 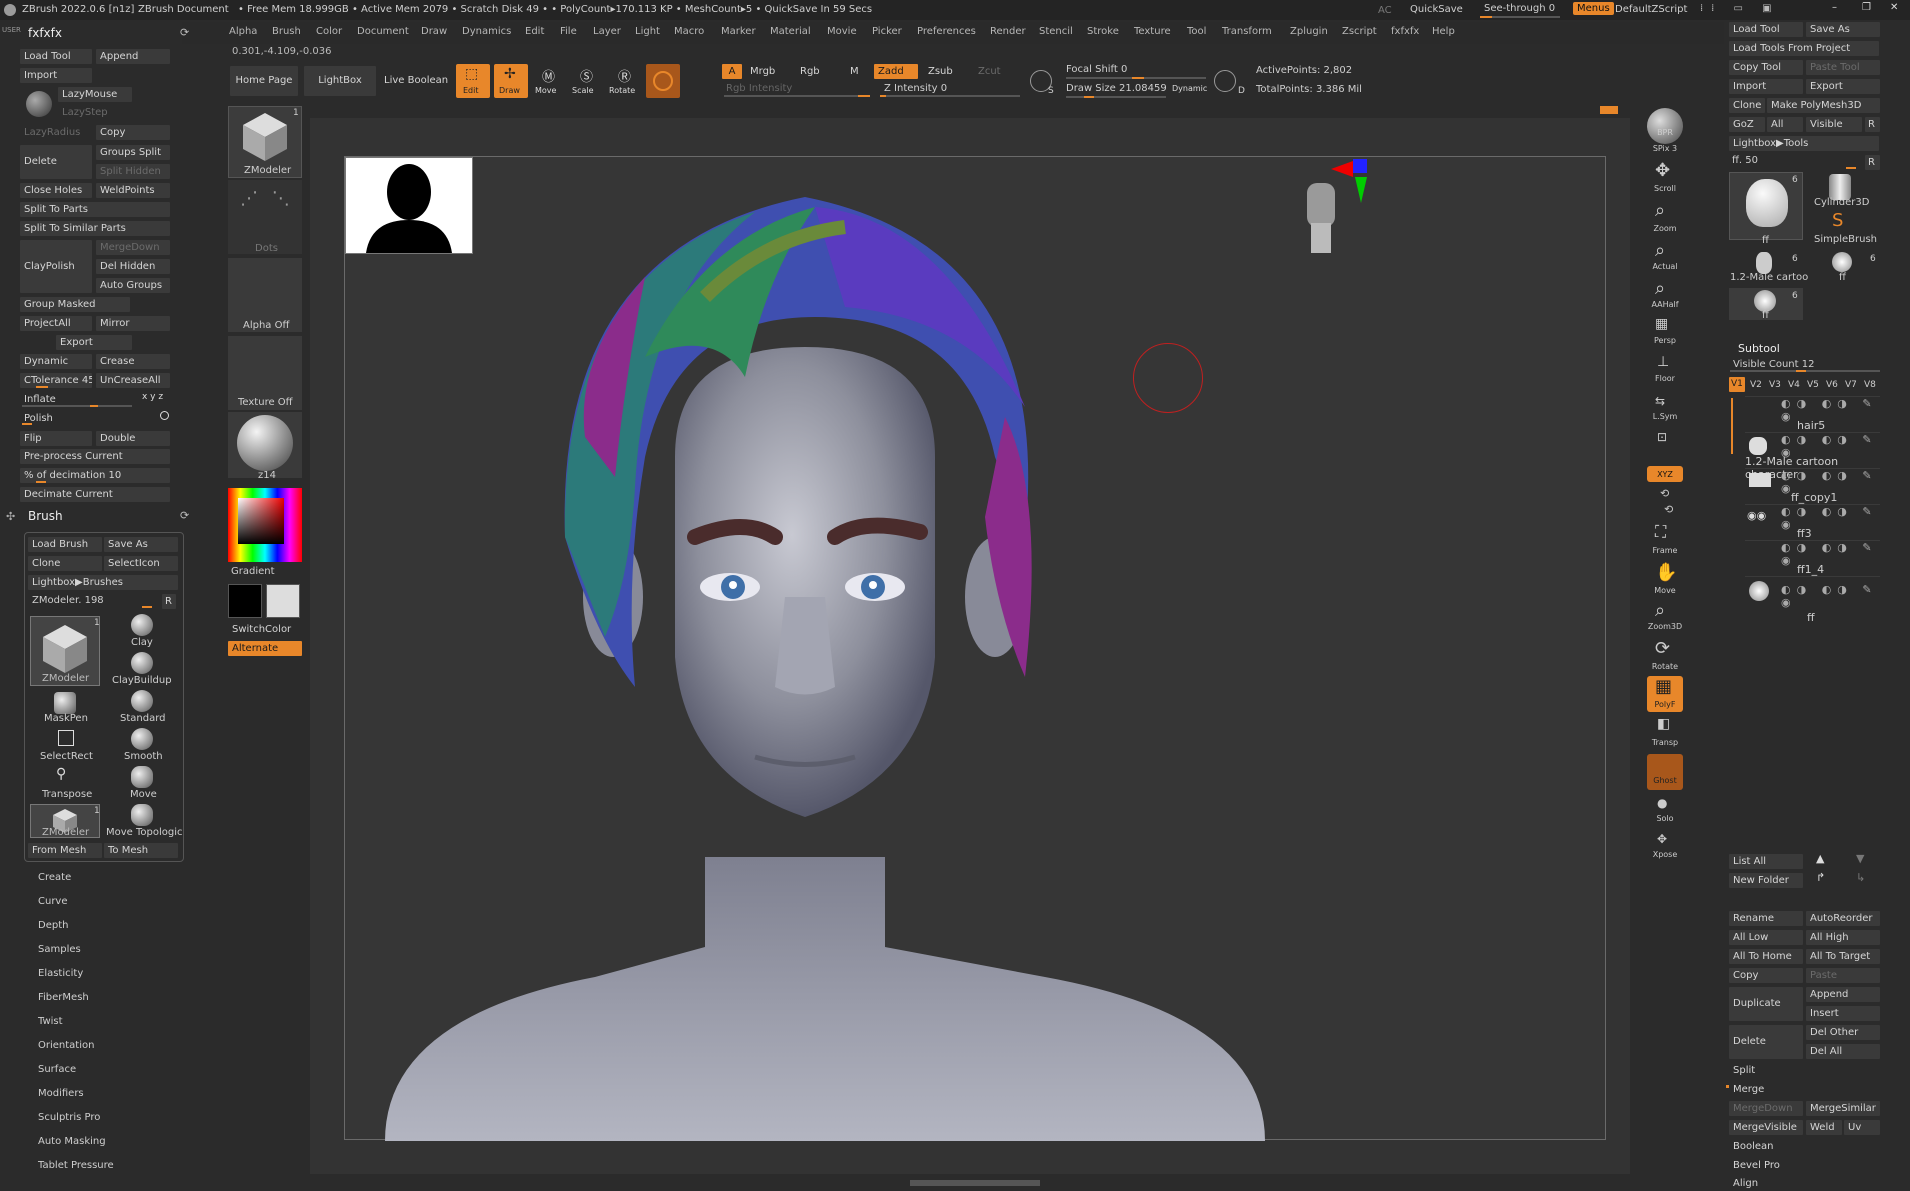 I want to click on subtool-row: ◐◑ ◐◑ ✎ ◉ ff, so click(x=1812, y=600).